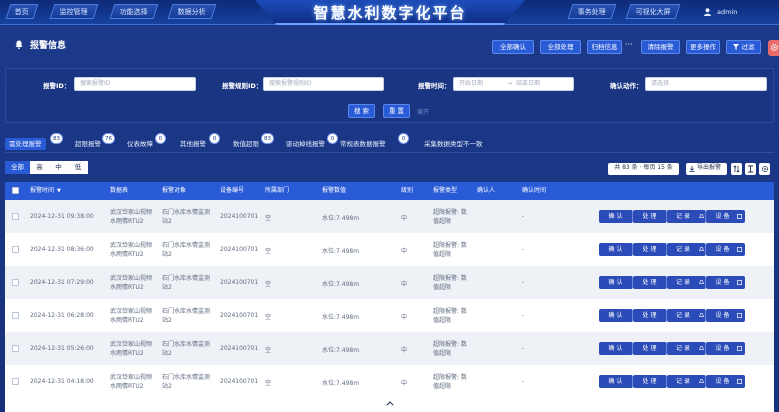  Describe the element at coordinates (722, 348) in the screenshot. I see `action-label: 设 备` at that location.